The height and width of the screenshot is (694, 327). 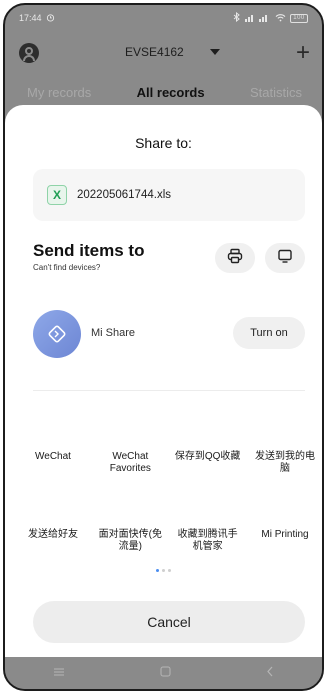 What do you see at coordinates (280, 18) in the screenshot?
I see `wifi-icon` at bounding box center [280, 18].